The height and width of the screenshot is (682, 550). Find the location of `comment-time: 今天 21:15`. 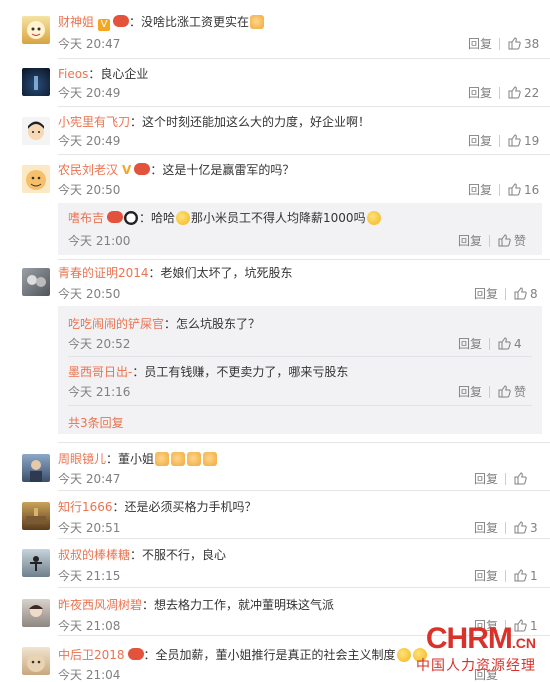

comment-time: 今天 21:15 is located at coordinates (89, 576).